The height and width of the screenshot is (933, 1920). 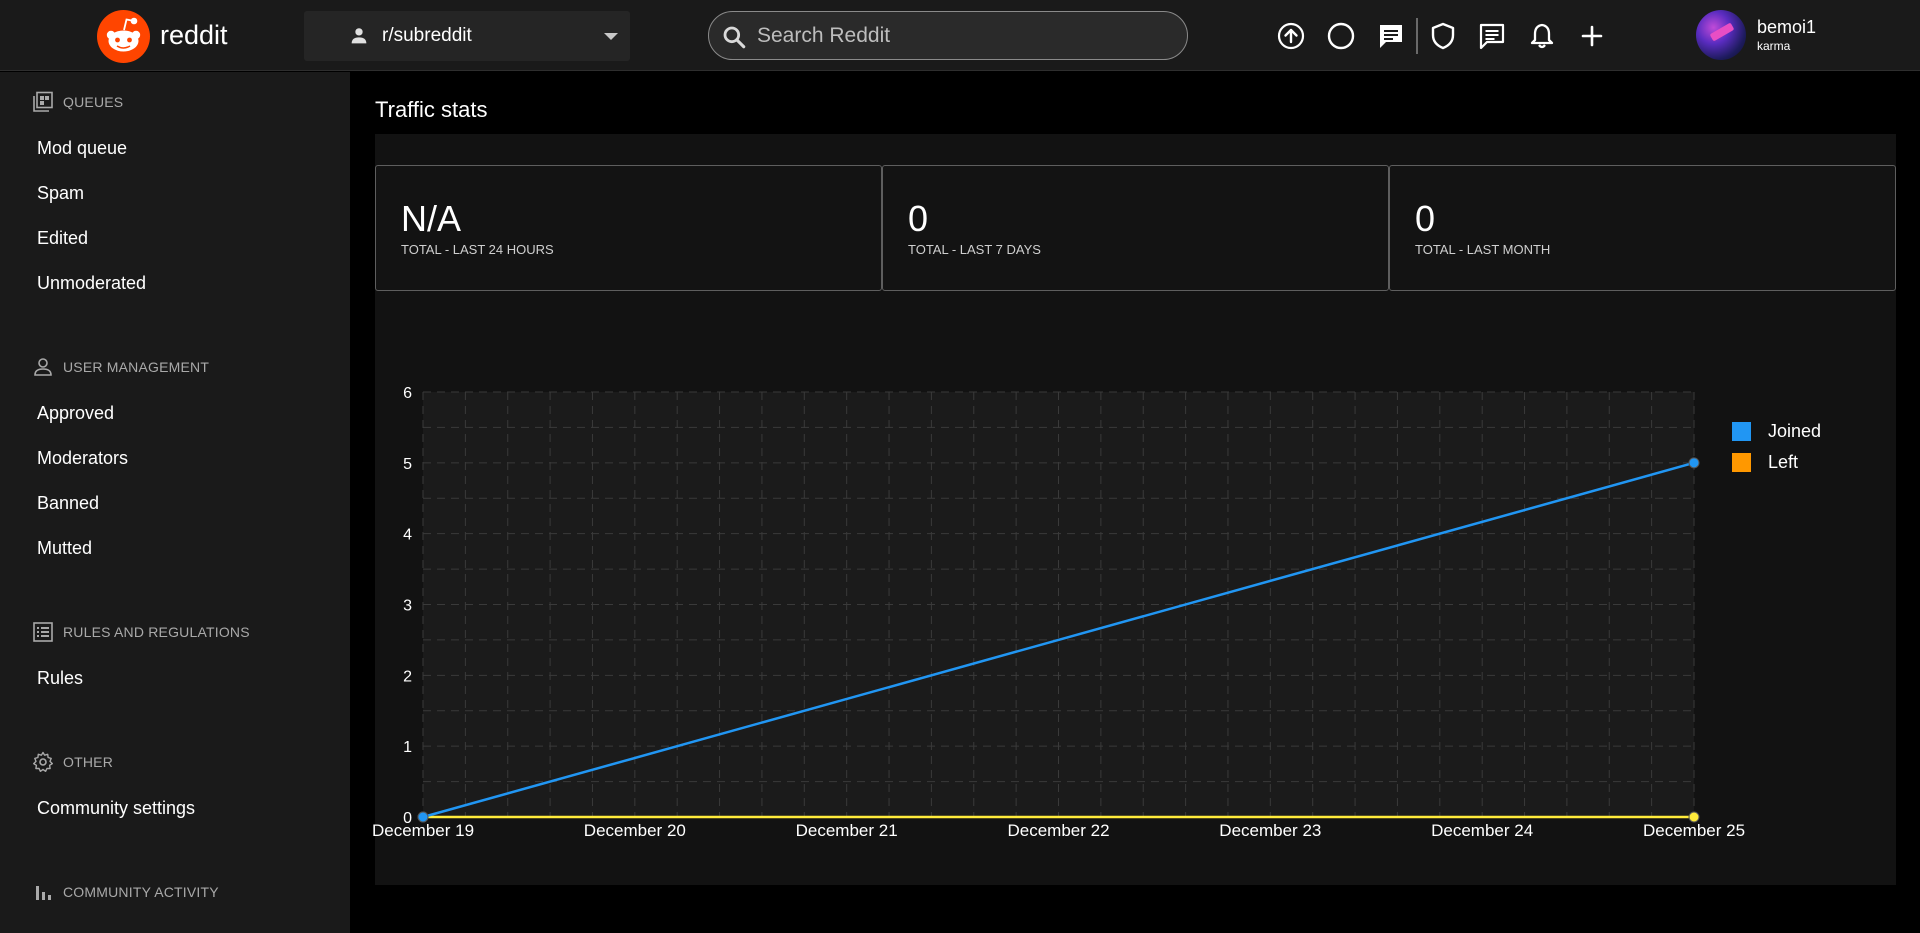 I want to click on sidebar-item-banned: Banned, so click(x=68, y=503).